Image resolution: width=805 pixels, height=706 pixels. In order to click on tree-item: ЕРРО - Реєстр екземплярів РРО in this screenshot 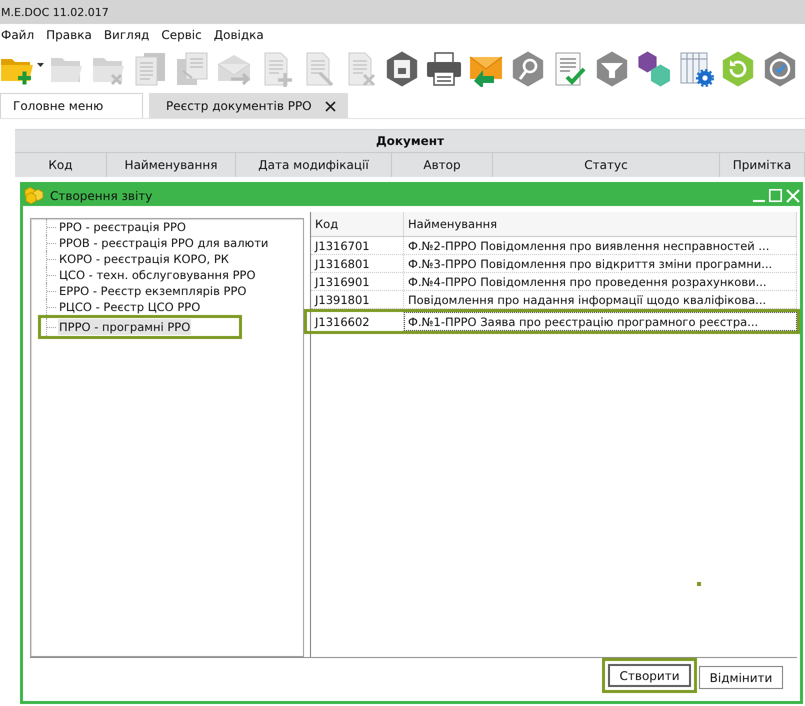, I will do `click(143, 291)`.